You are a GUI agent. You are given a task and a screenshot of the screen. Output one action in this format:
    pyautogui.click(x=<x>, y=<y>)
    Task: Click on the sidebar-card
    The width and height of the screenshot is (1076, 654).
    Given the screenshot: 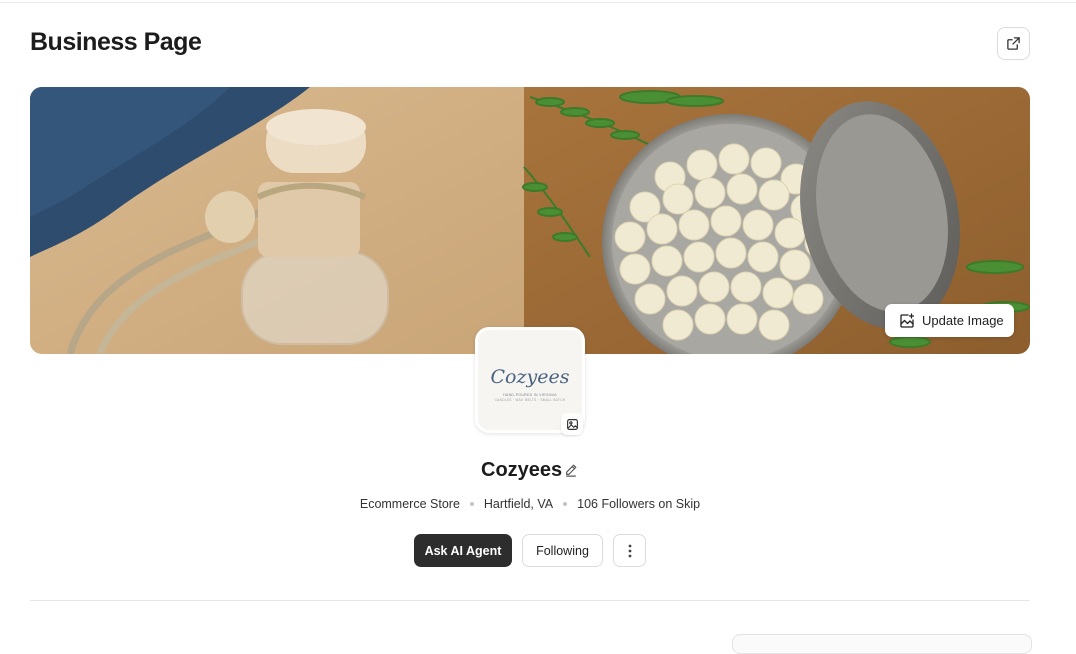 What is the action you would take?
    pyautogui.click(x=882, y=644)
    